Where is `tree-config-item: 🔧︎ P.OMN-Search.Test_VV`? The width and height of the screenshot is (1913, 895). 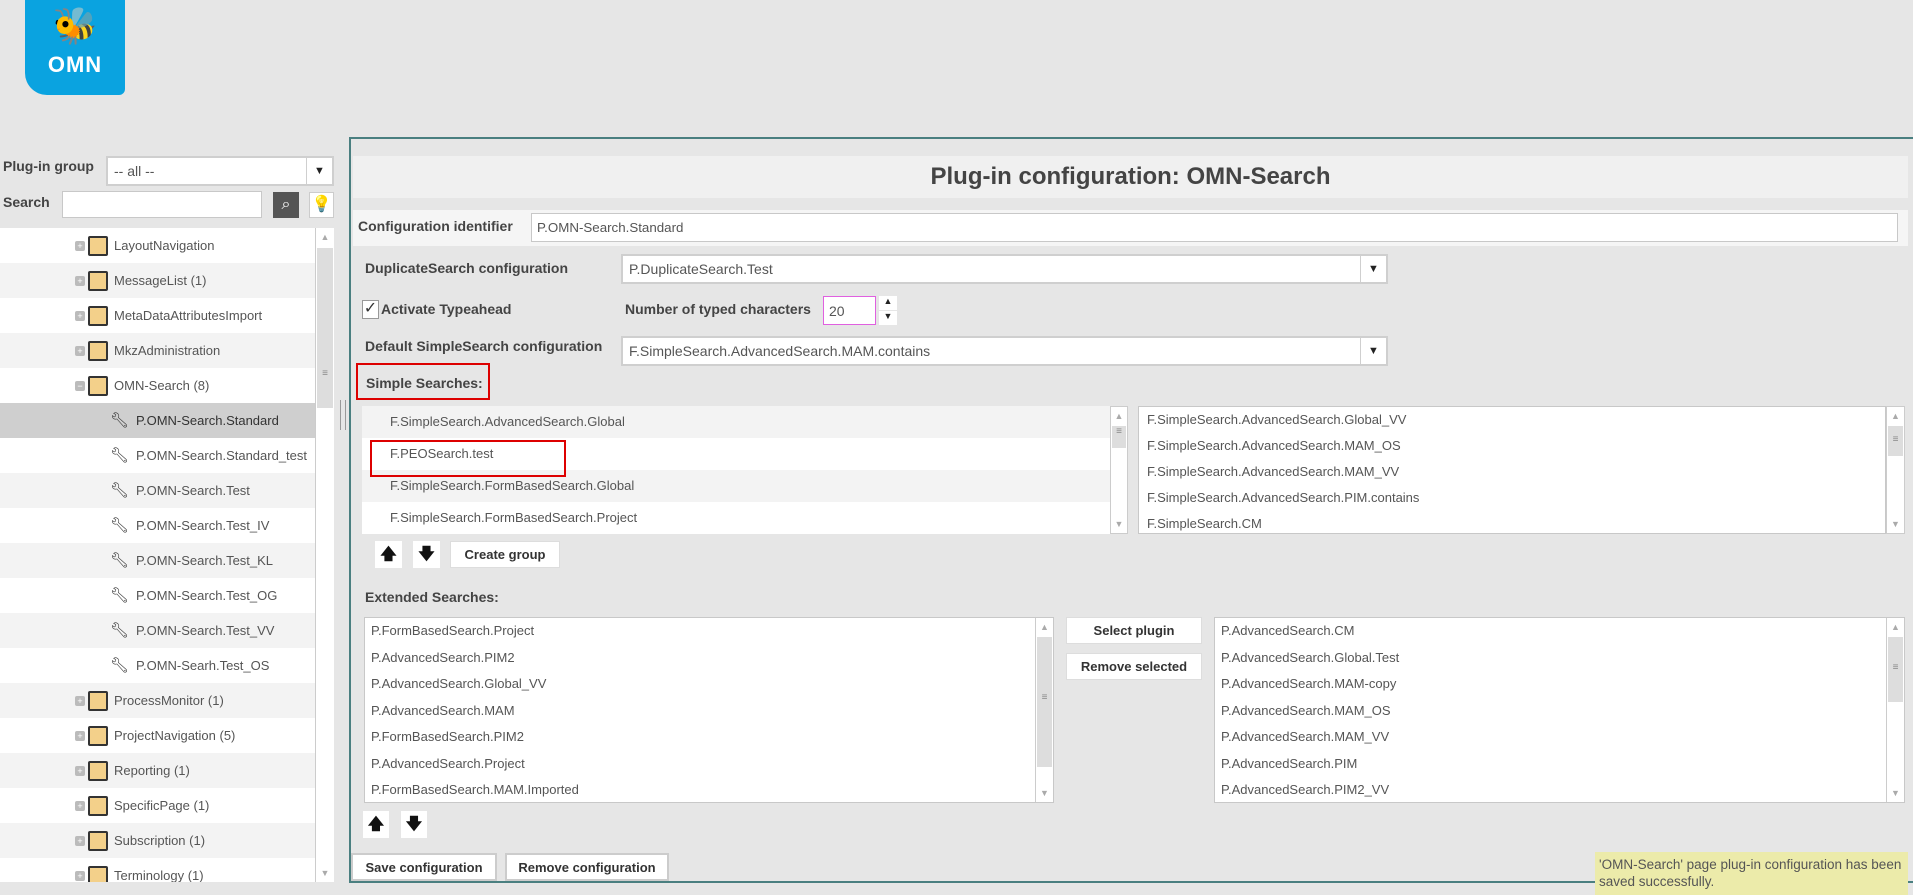
tree-config-item: 🔧︎ P.OMN-Search.Test_VV is located at coordinates (167, 630).